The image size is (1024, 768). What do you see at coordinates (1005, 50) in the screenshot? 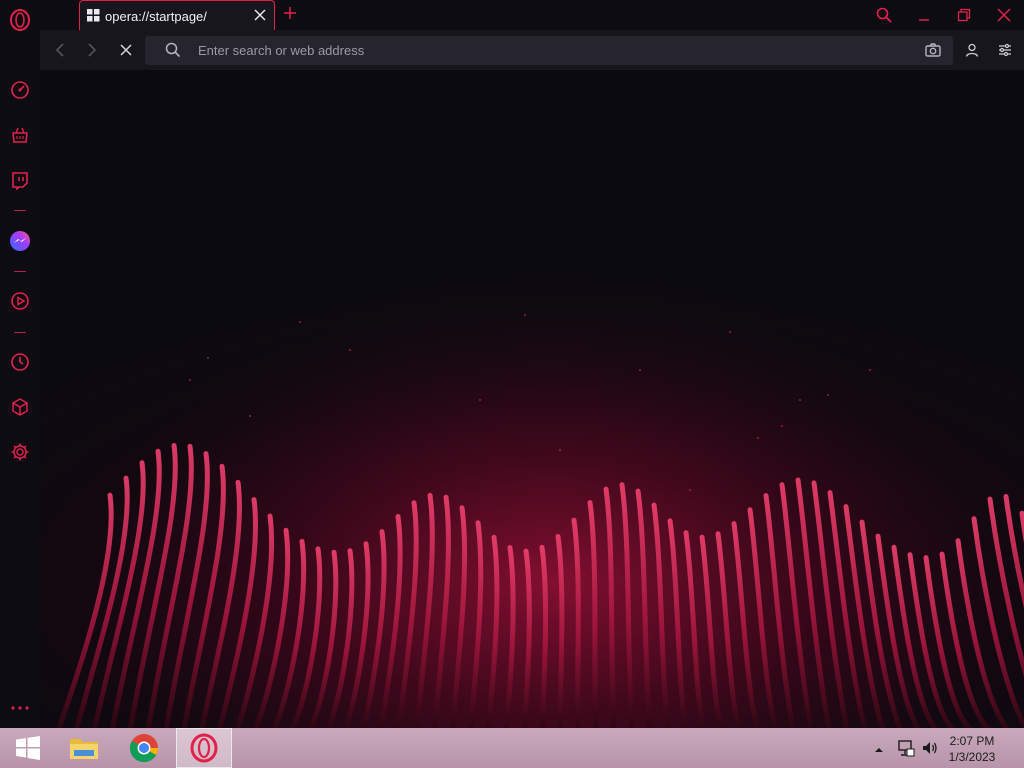
I see `easy-setup-icon` at bounding box center [1005, 50].